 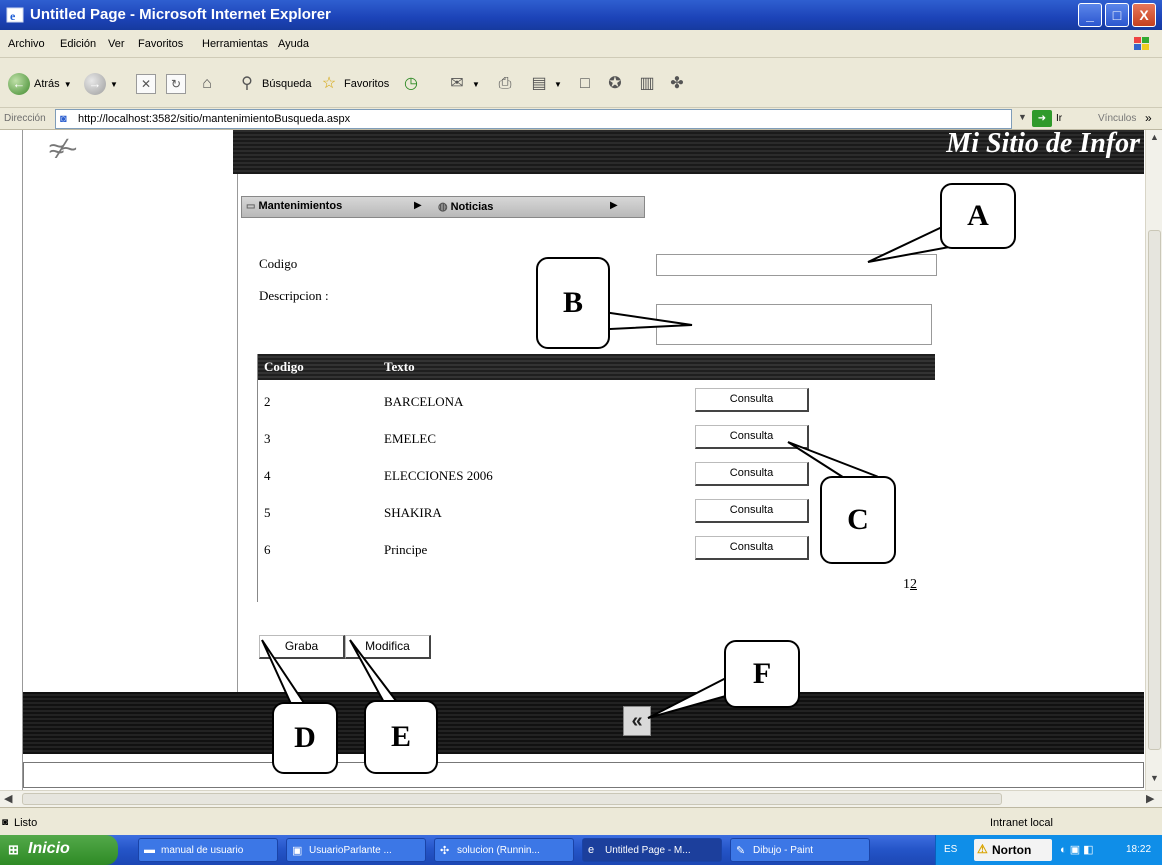 I want to click on callout-f: F, so click(x=762, y=674).